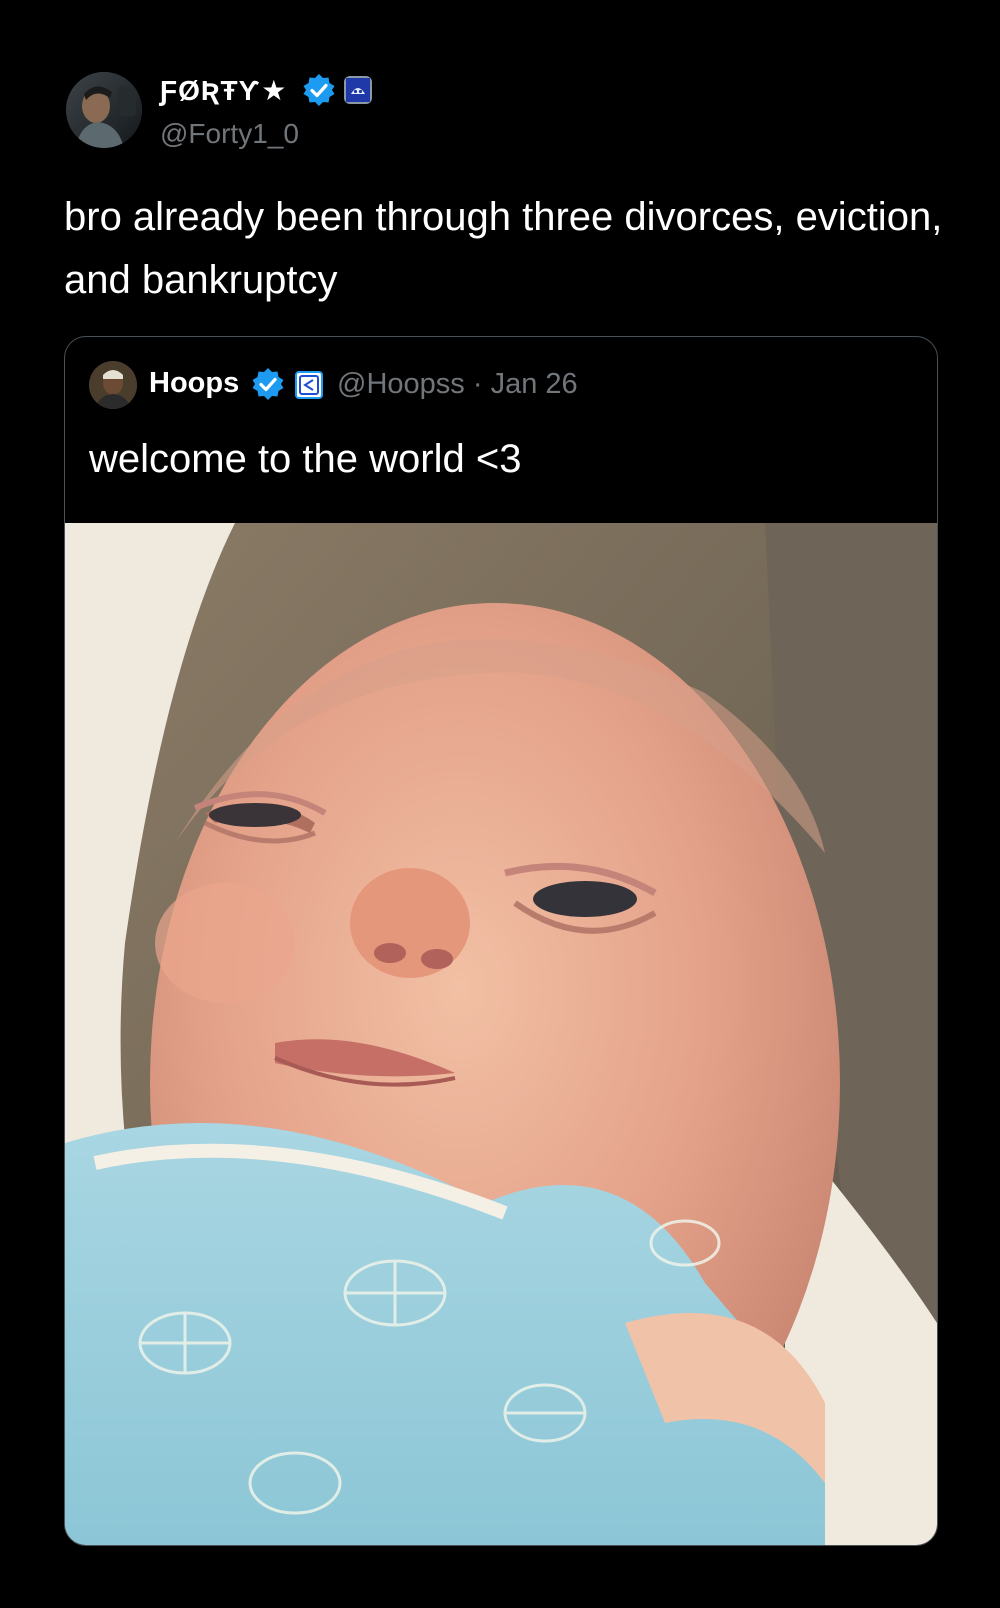 The height and width of the screenshot is (1608, 1000). I want to click on quoted-date: Jan 26, so click(534, 384).